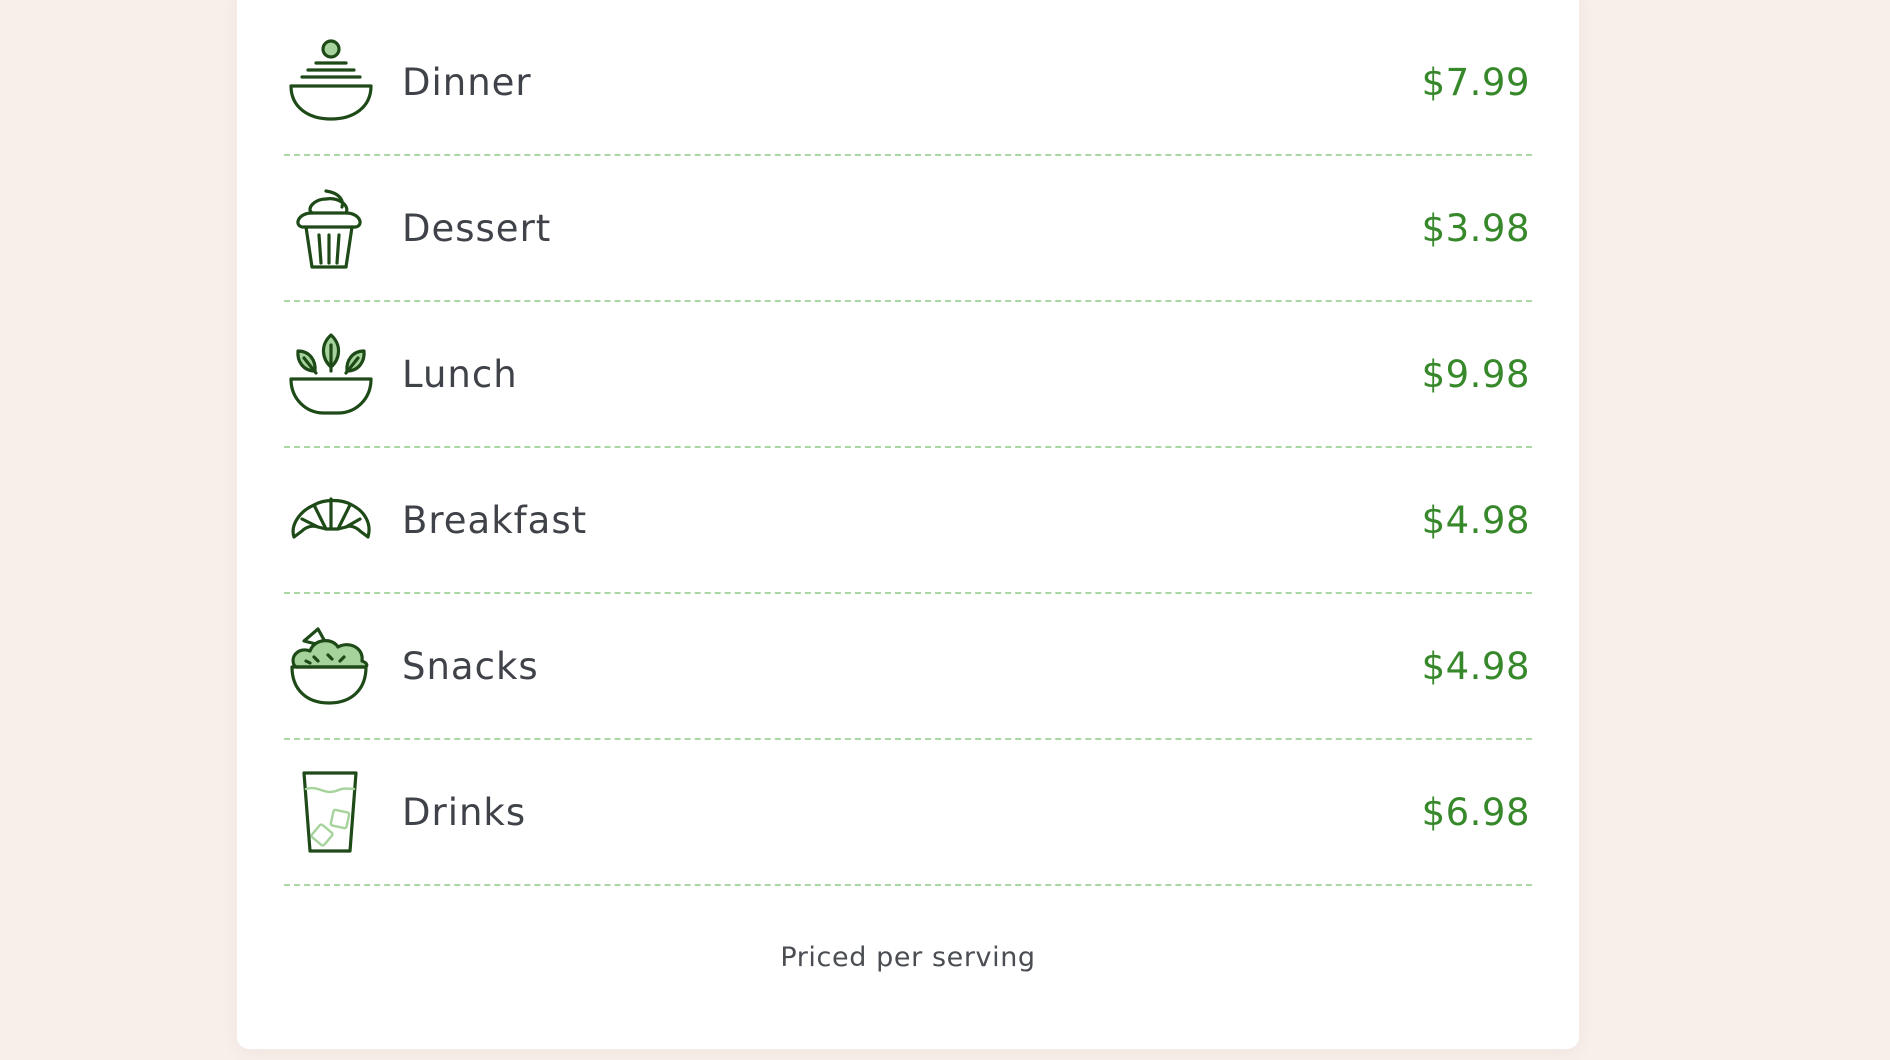 The image size is (1890, 1060). What do you see at coordinates (1475, 374) in the screenshot?
I see `menu-item-price: $9.98` at bounding box center [1475, 374].